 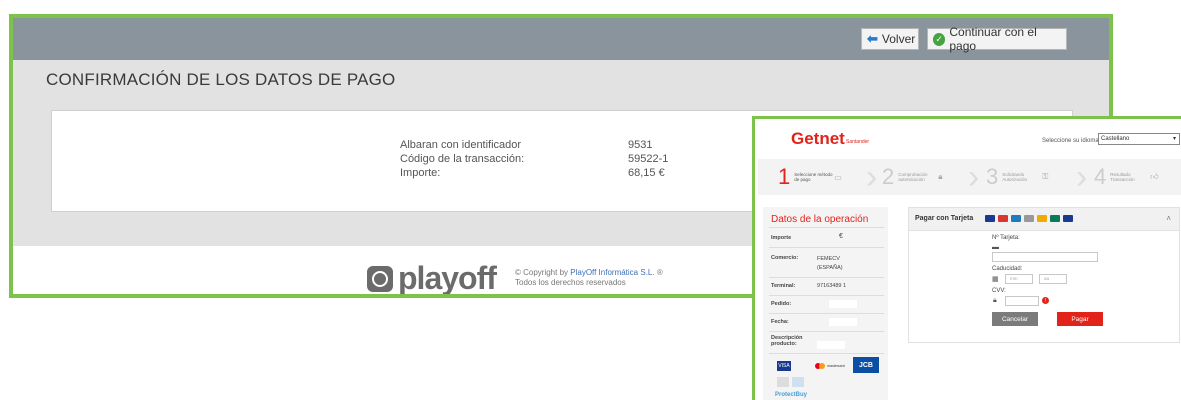 What do you see at coordinates (1045, 257) in the screenshot?
I see `card-number-input` at bounding box center [1045, 257].